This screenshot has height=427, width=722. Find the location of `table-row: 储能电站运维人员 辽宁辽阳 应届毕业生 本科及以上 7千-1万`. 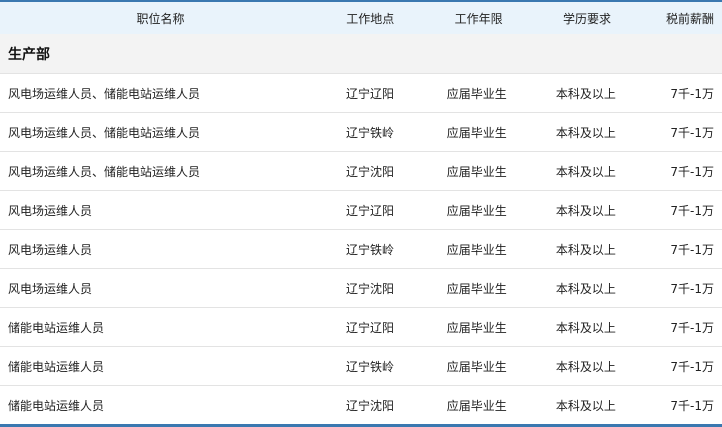

table-row: 储能电站运维人员 辽宁辽阳 应届毕业生 本科及以上 7千-1万 is located at coordinates (361, 326).